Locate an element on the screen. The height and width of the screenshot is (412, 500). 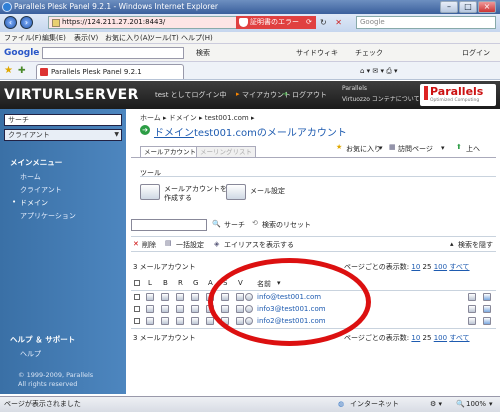
parallels-brand: Parallels is located at coordinates (457, 91).